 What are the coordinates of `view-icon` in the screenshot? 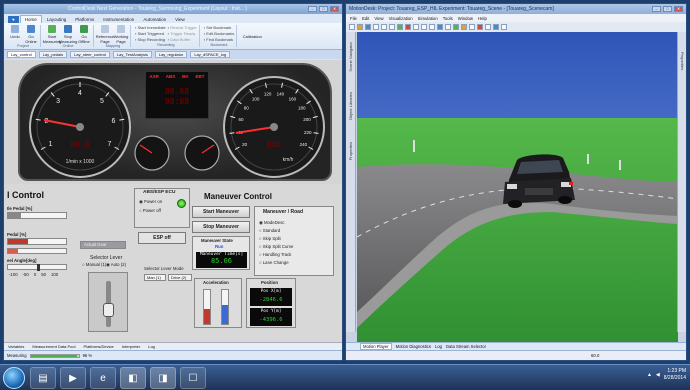 It's located at (440, 27).